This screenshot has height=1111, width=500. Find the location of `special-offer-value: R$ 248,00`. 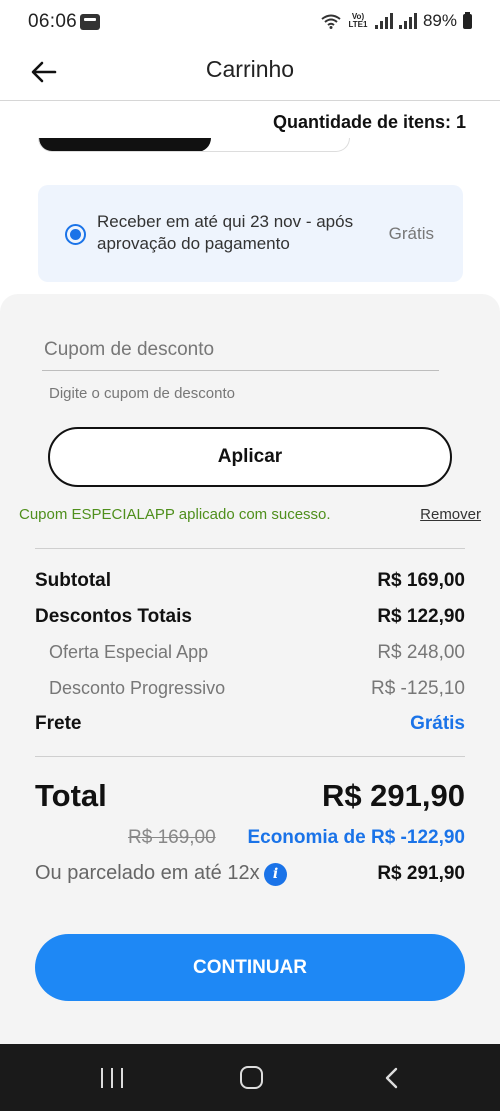

special-offer-value: R$ 248,00 is located at coordinates (421, 652).